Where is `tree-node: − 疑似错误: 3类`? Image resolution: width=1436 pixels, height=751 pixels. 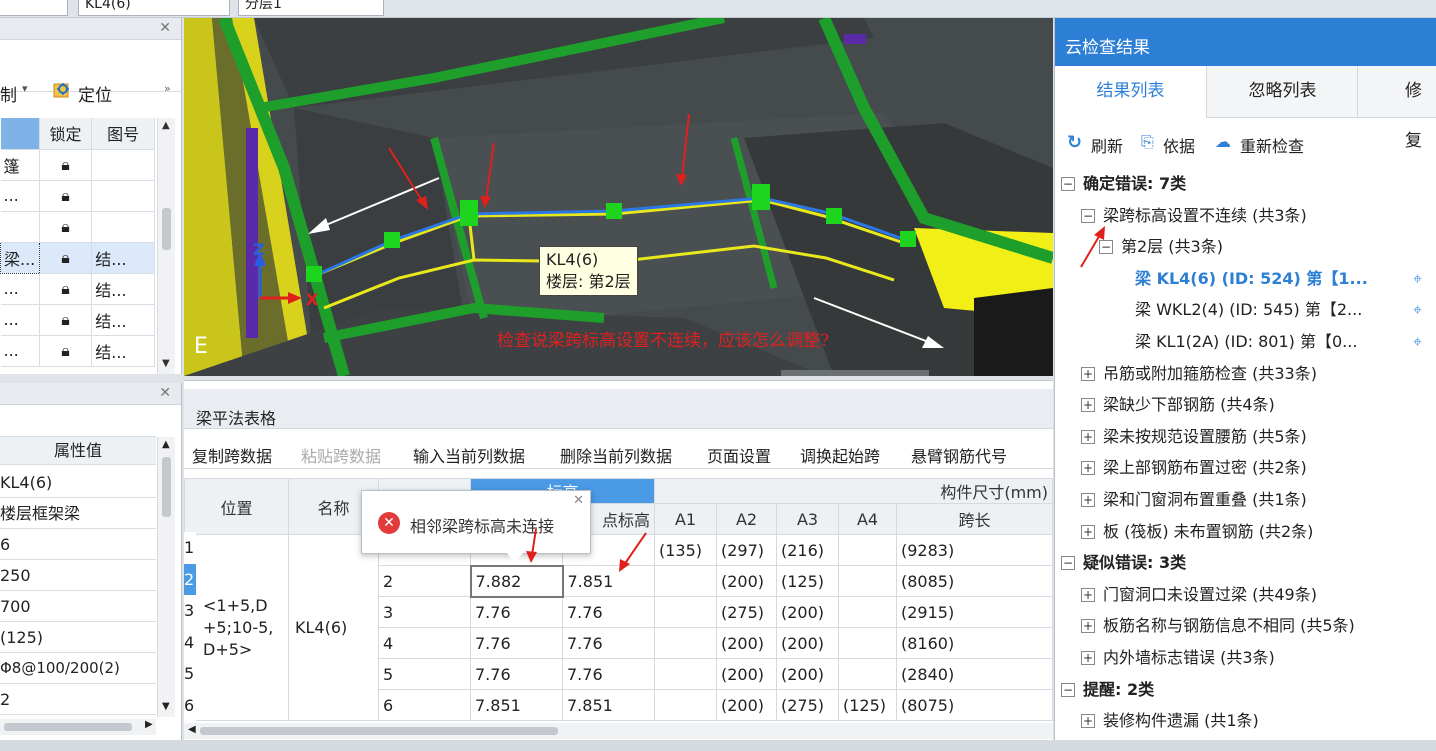
tree-node: − 疑似错误: 3类 is located at coordinates (1248, 563).